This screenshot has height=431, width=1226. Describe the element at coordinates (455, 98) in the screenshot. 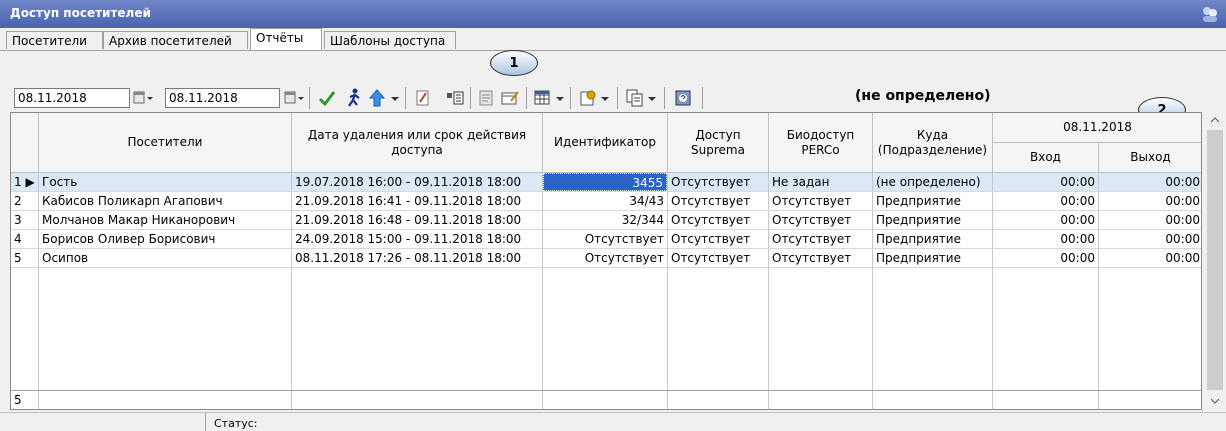

I see `columns-icon` at that location.